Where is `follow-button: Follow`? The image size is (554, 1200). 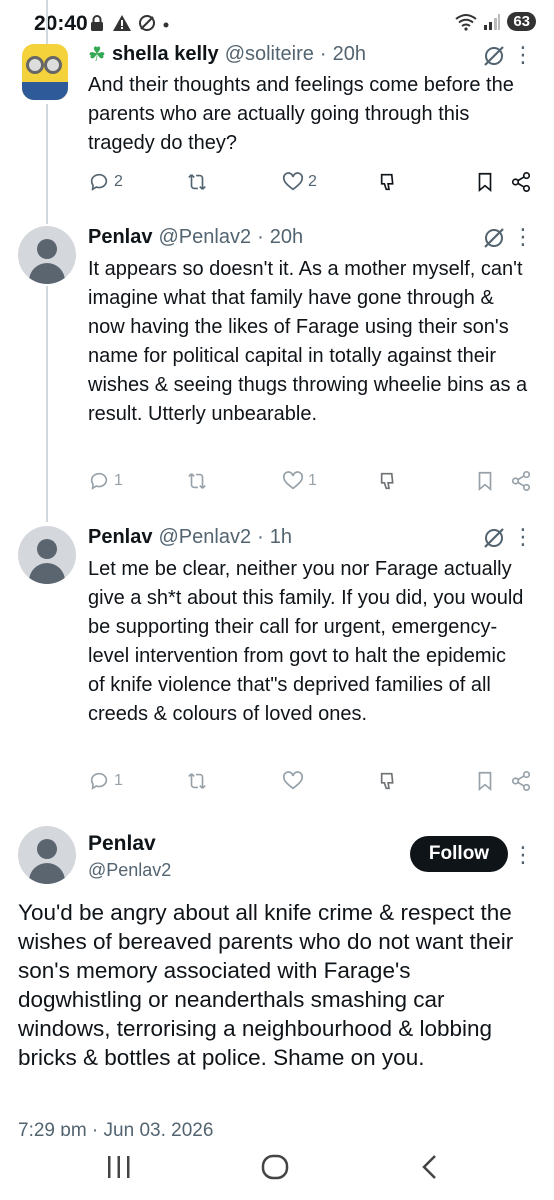 follow-button: Follow is located at coordinates (459, 854).